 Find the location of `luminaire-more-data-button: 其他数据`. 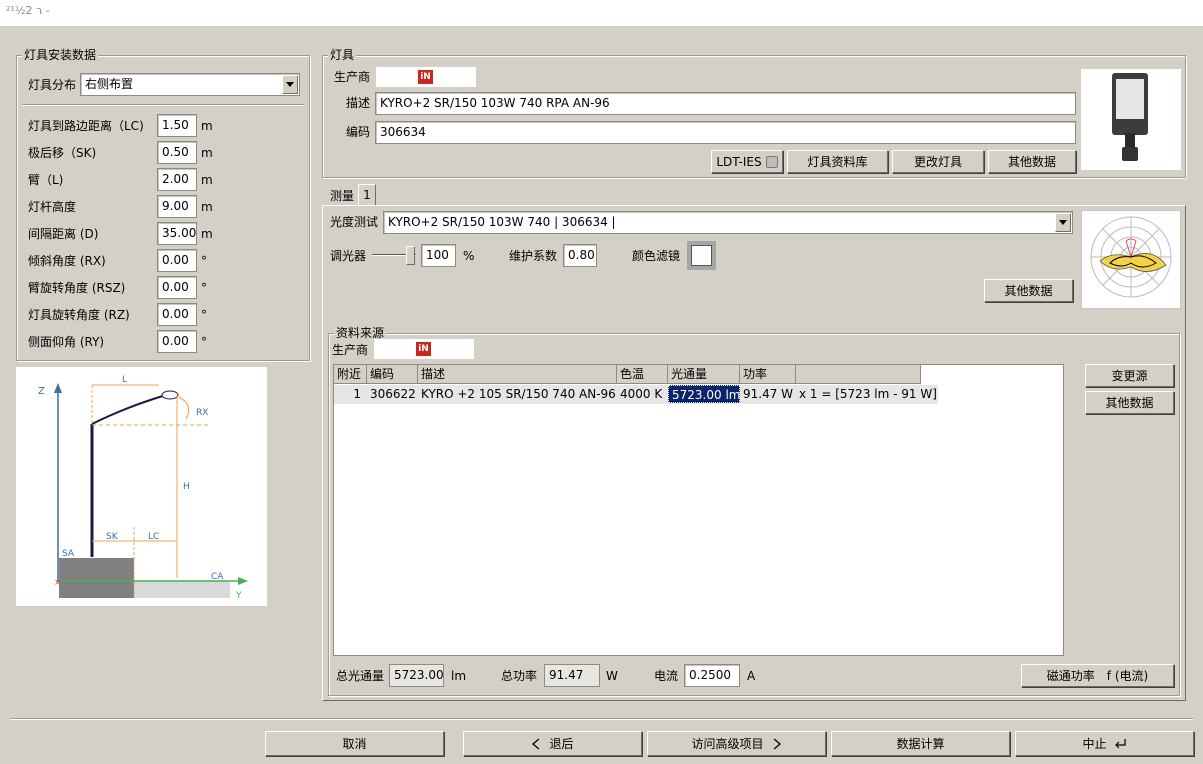

luminaire-more-data-button: 其他数据 is located at coordinates (1032, 161).